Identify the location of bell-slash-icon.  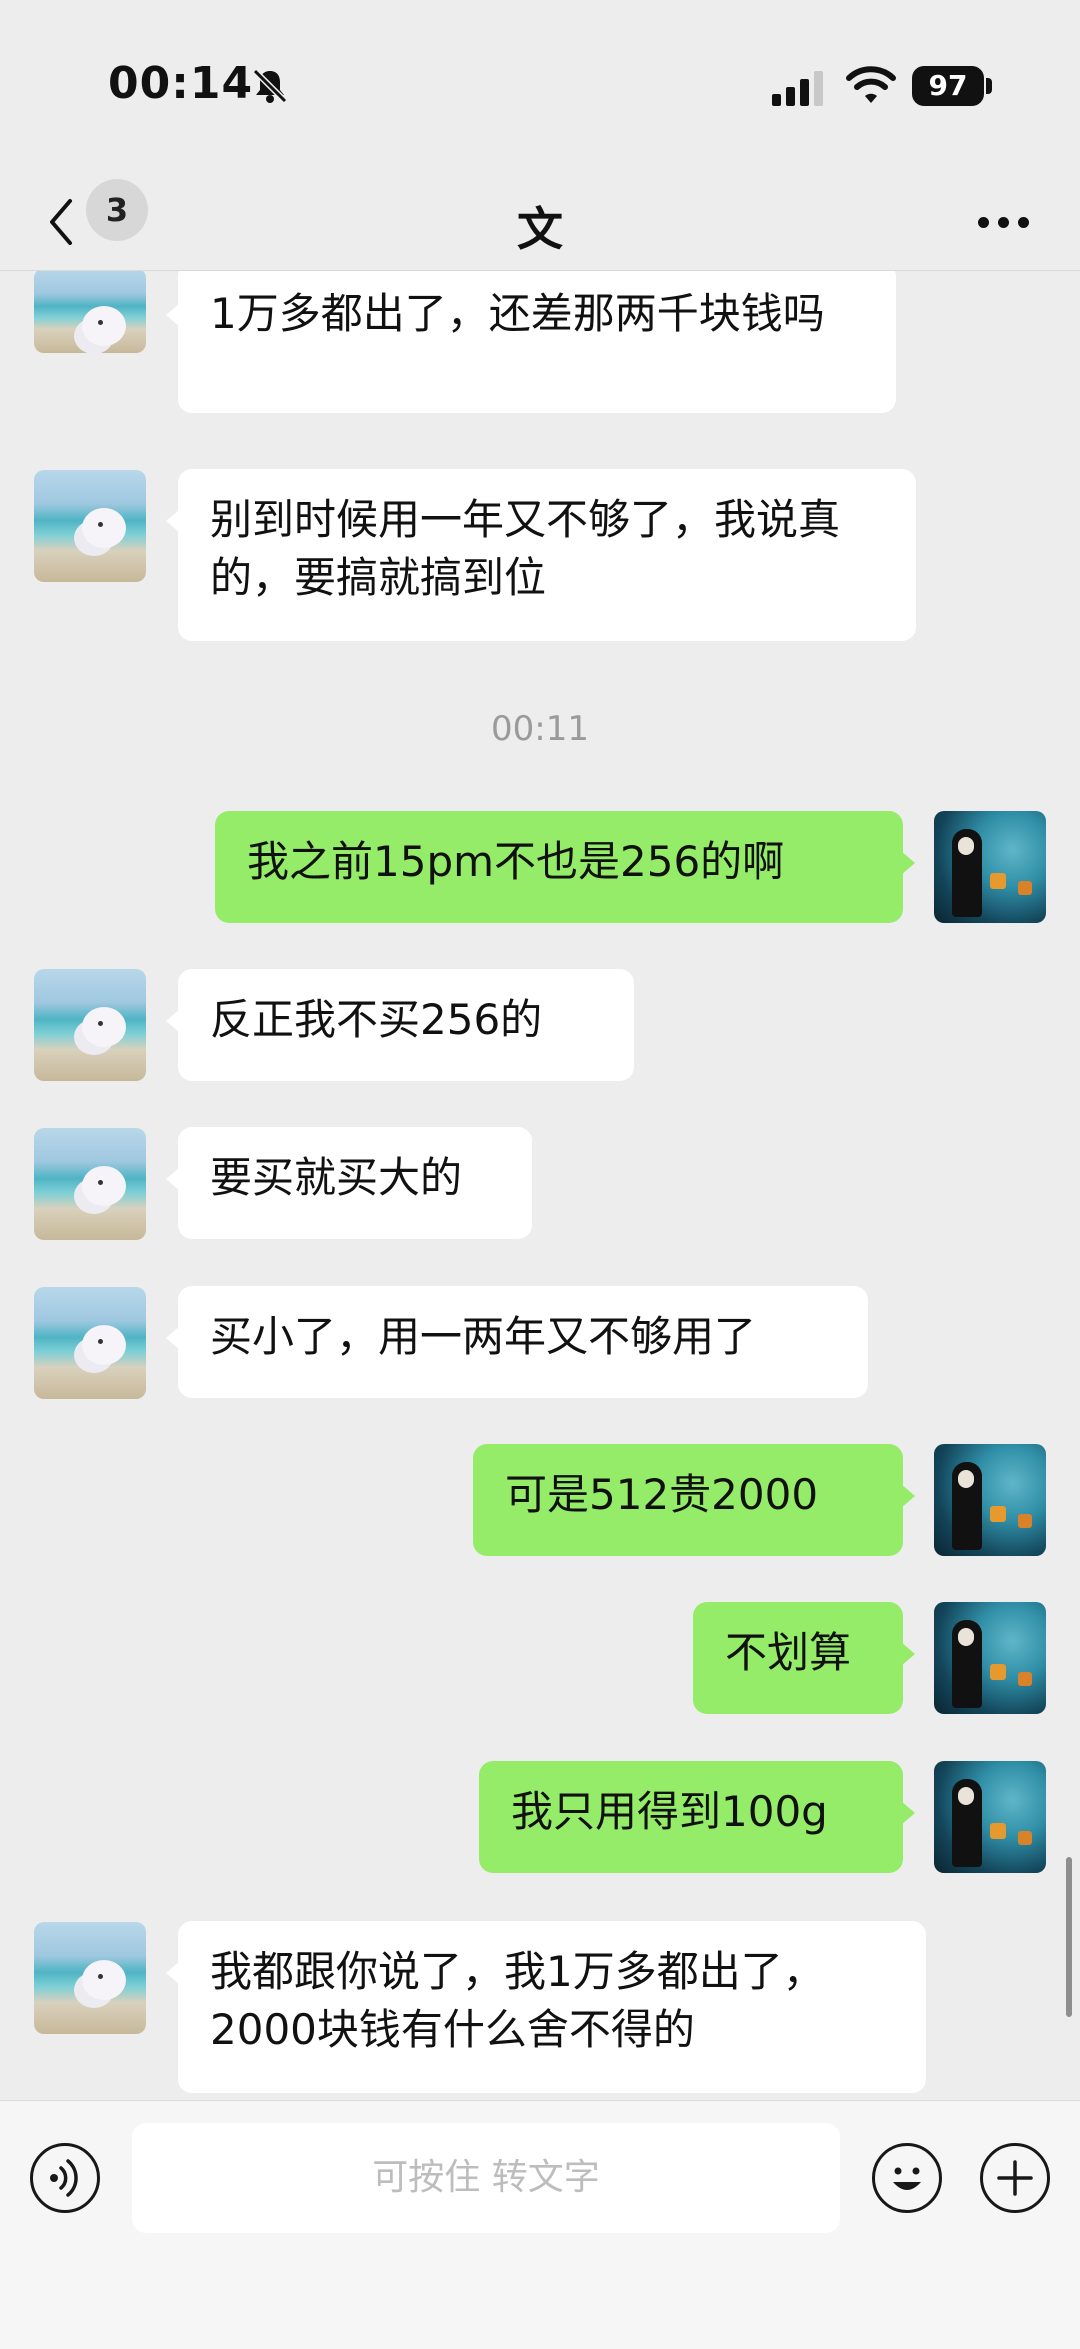
(270, 86).